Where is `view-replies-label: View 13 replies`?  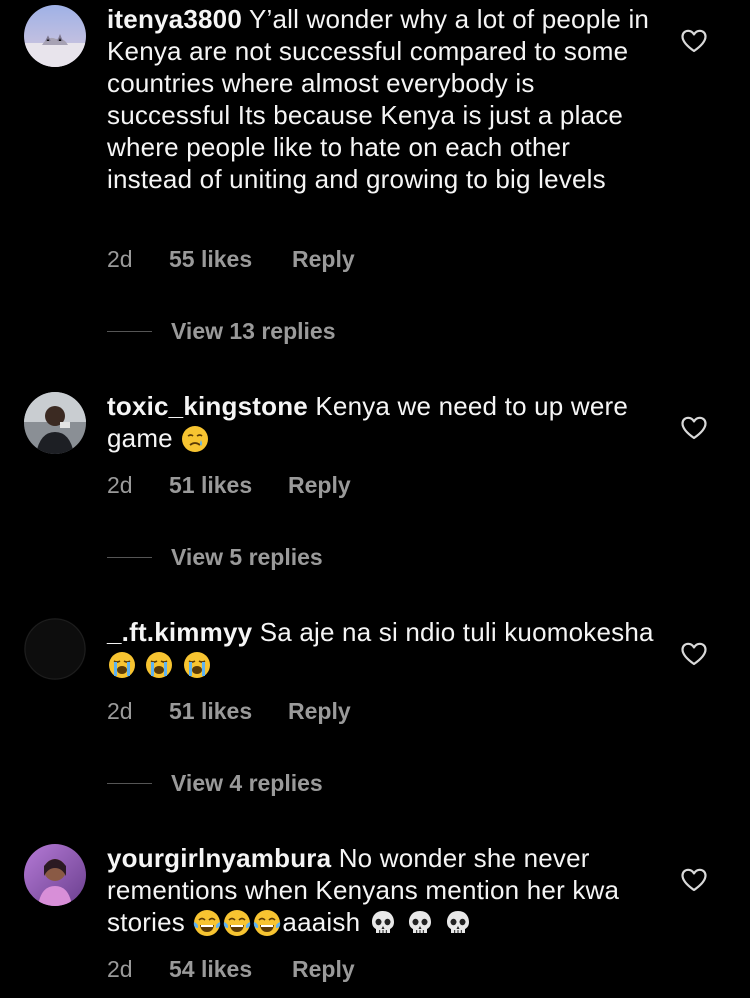
view-replies-label: View 13 replies is located at coordinates (253, 331).